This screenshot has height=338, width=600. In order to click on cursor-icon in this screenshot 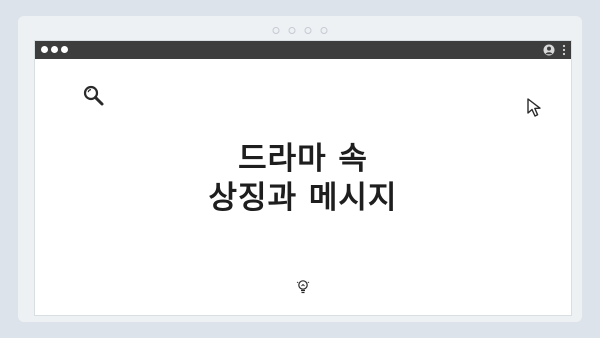, I will do `click(534, 107)`.